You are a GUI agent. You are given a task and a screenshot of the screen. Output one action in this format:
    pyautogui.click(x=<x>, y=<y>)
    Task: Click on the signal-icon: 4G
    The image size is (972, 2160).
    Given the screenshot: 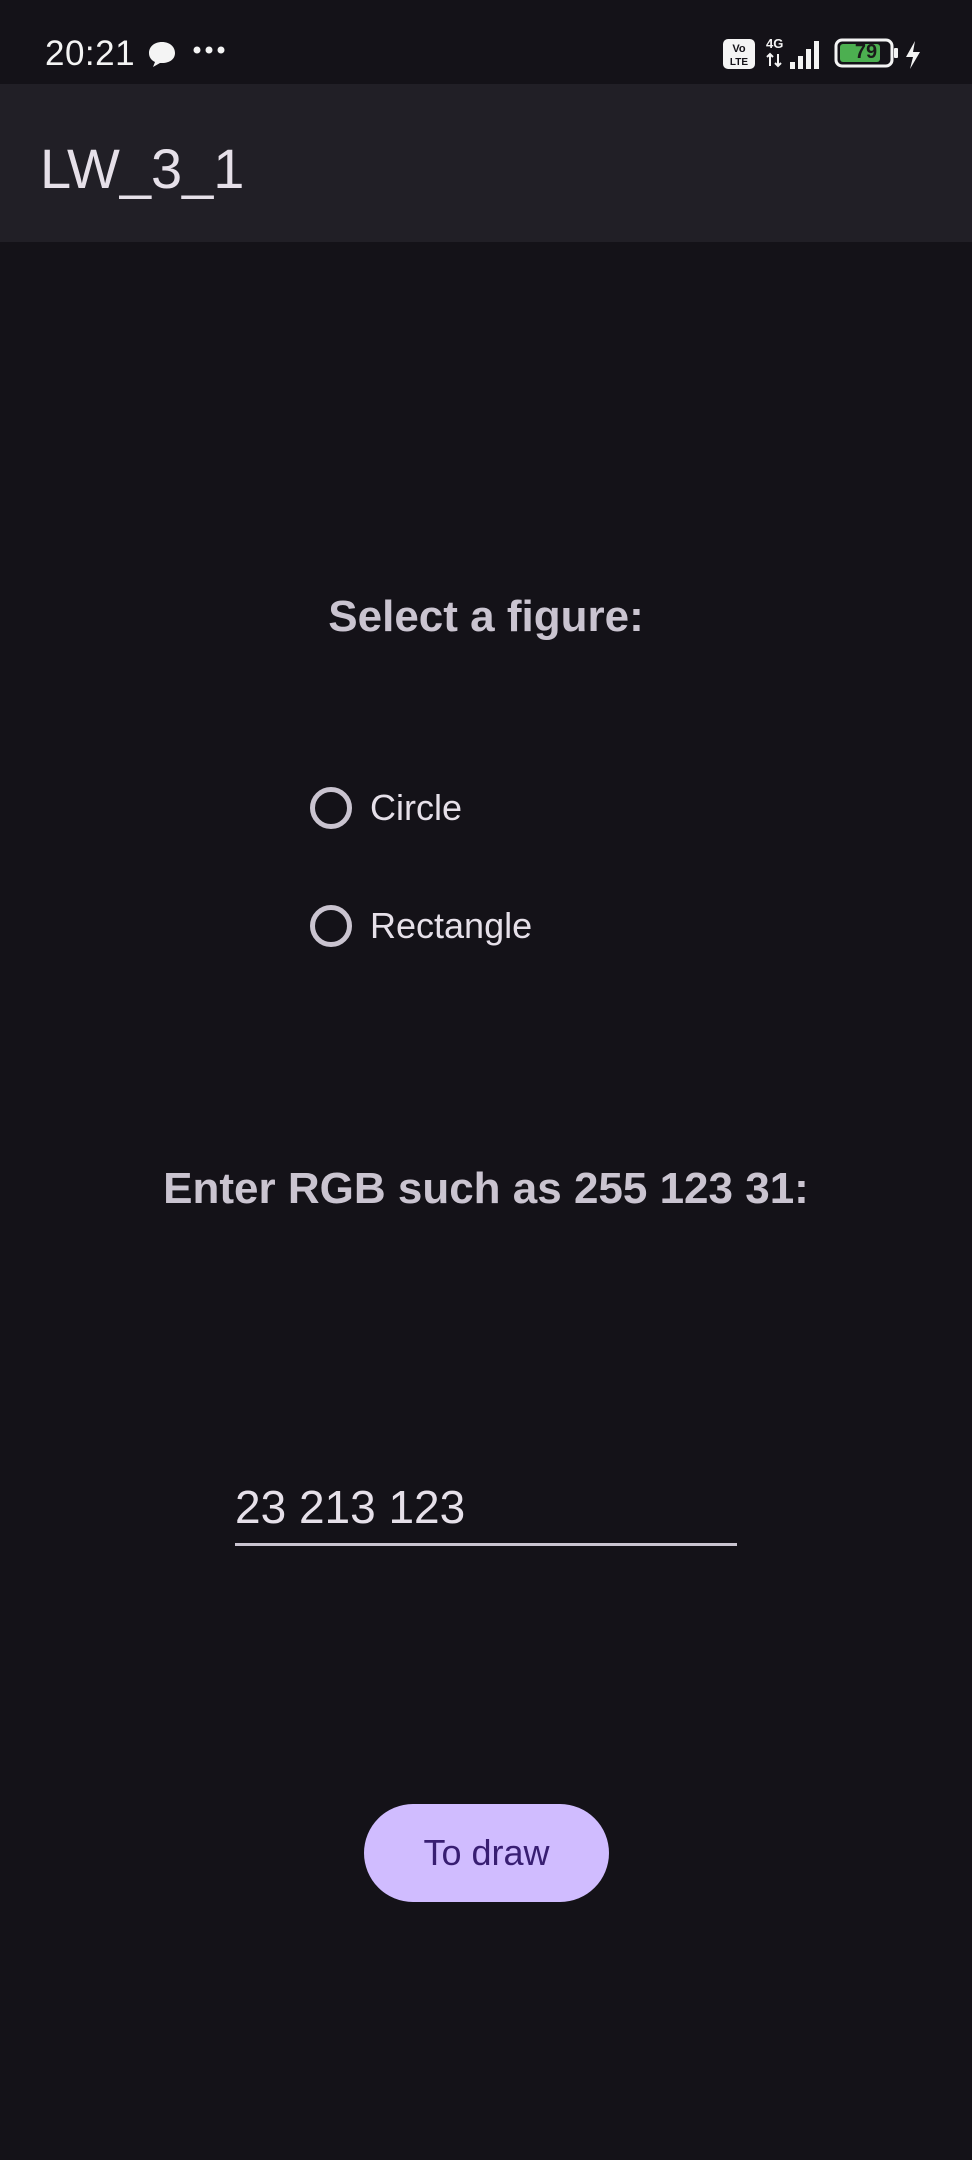 What is the action you would take?
    pyautogui.click(x=792, y=52)
    